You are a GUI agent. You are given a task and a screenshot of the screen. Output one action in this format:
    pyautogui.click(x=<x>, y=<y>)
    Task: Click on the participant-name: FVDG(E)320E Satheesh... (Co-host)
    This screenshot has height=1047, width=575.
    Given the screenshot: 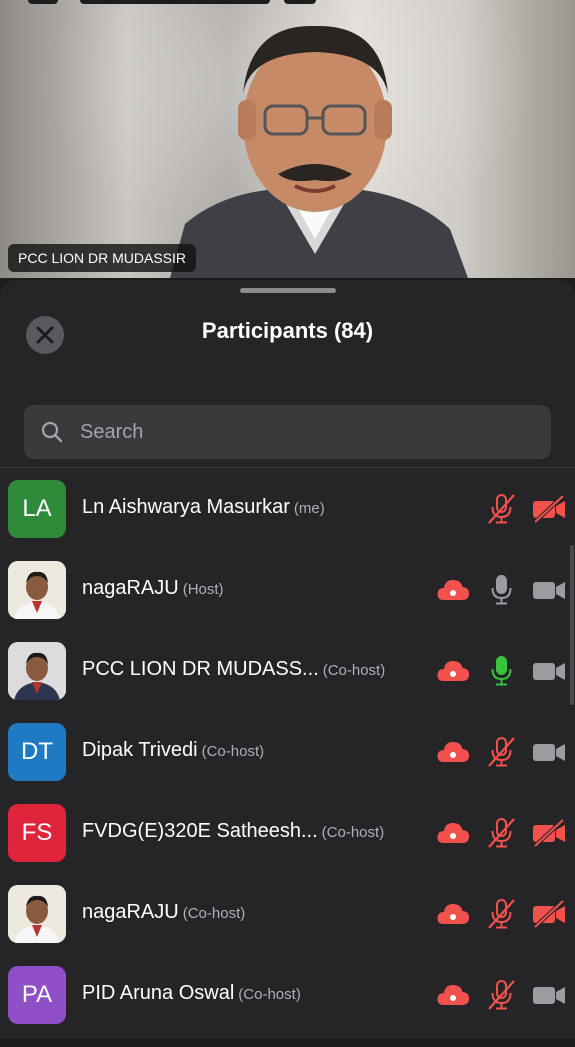 What is the action you would take?
    pyautogui.click(x=233, y=831)
    